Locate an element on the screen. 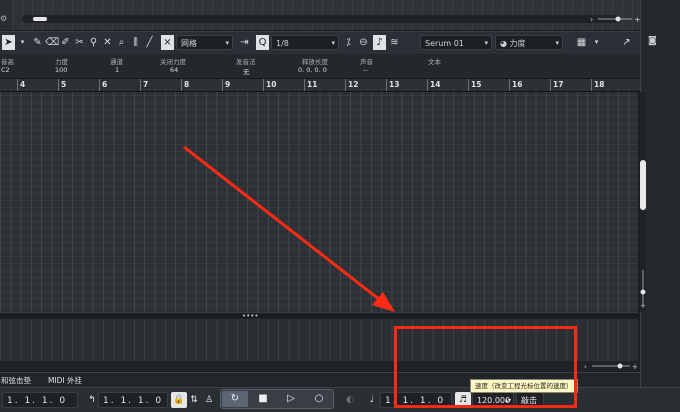  annotation-arrow is located at coordinates (289, 228).